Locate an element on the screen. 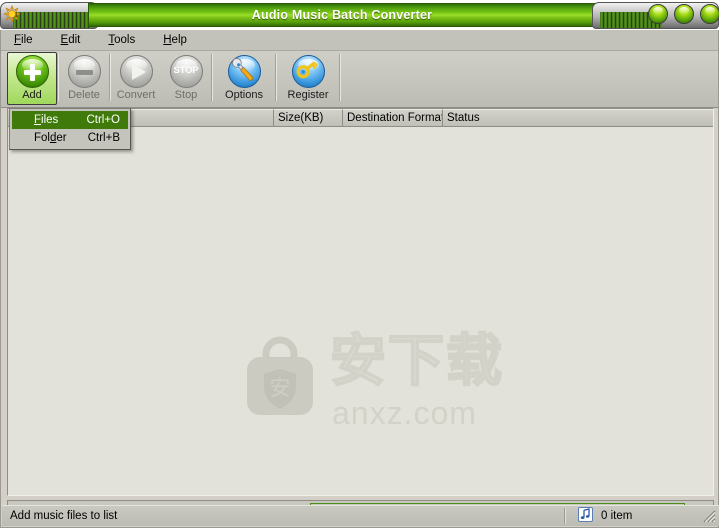 Image resolution: width=719 pixels, height=528 pixels. column-size: Size(KB) is located at coordinates (308, 118).